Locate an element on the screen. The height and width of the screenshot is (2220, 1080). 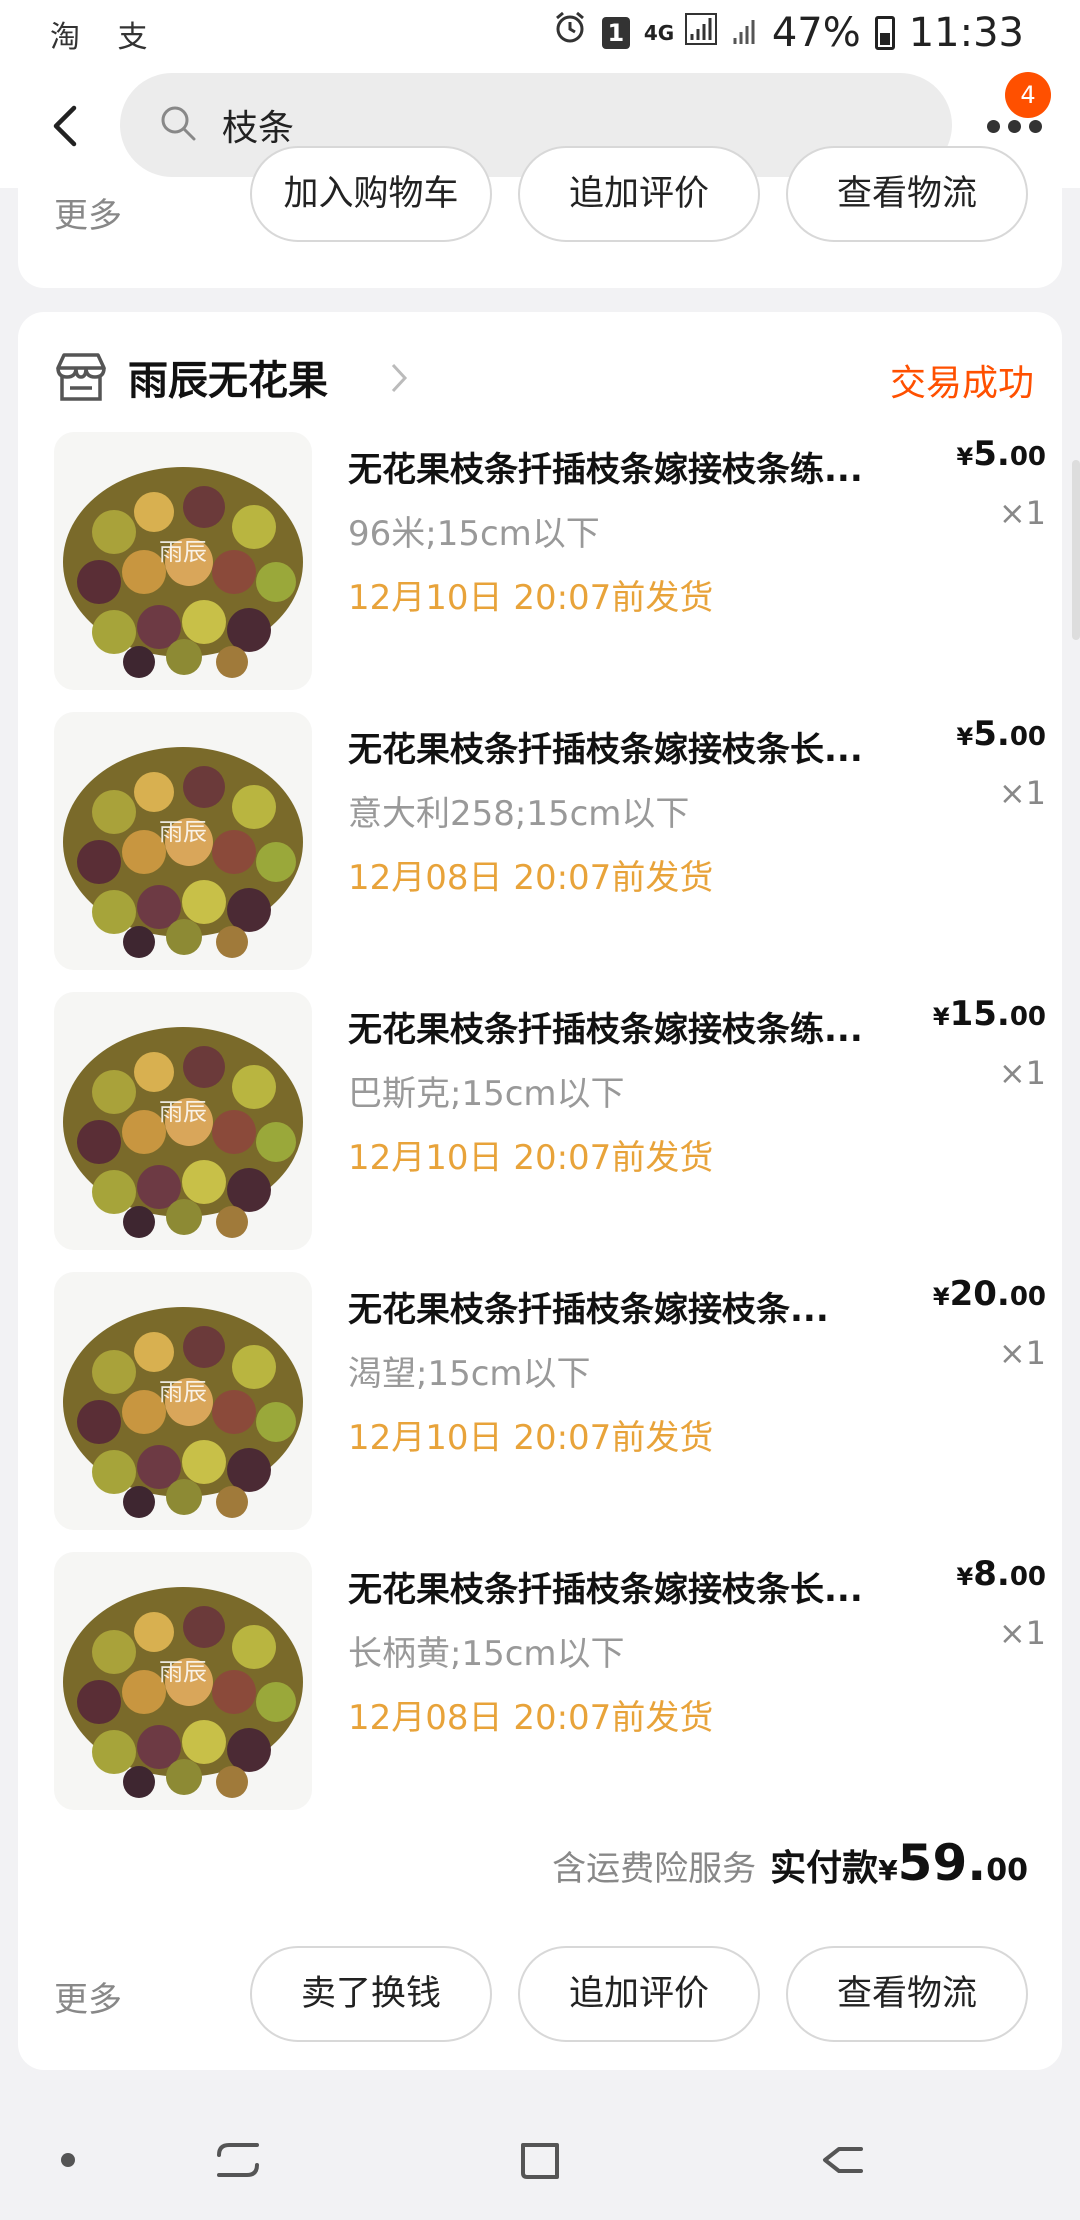
back-arrow-icon is located at coordinates (65, 126).